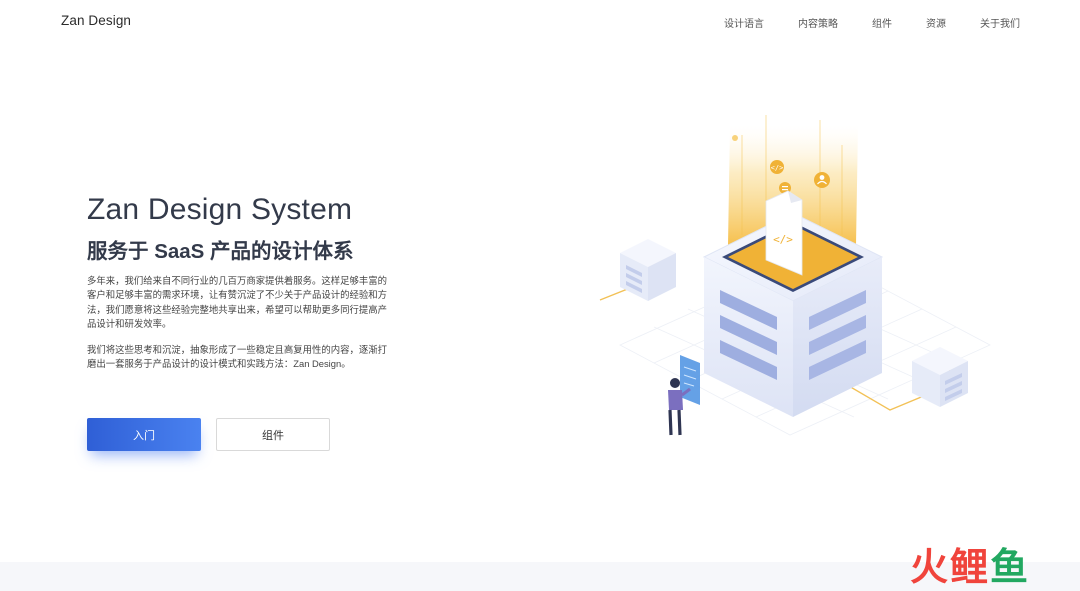  I want to click on nav-item-resources: 资源, so click(936, 22).